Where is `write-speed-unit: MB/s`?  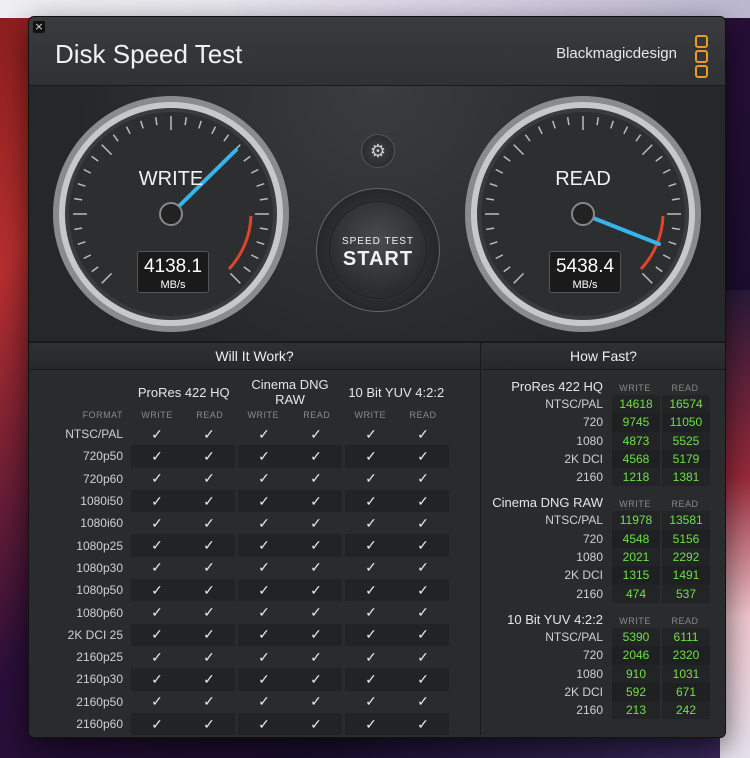 write-speed-unit: MB/s is located at coordinates (173, 285).